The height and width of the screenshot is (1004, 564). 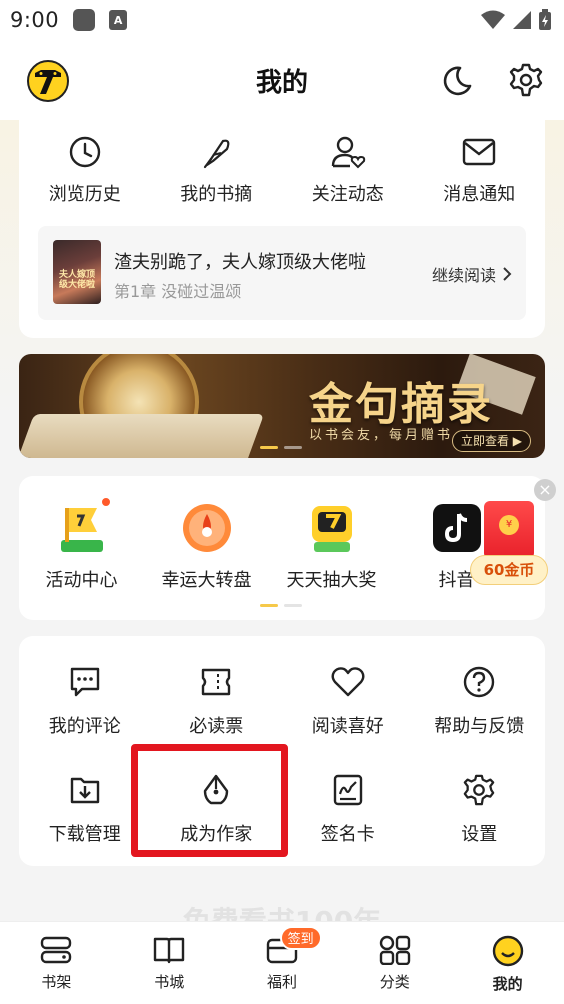 I want to click on tool-signature-card: 签名卡, so click(x=348, y=824).